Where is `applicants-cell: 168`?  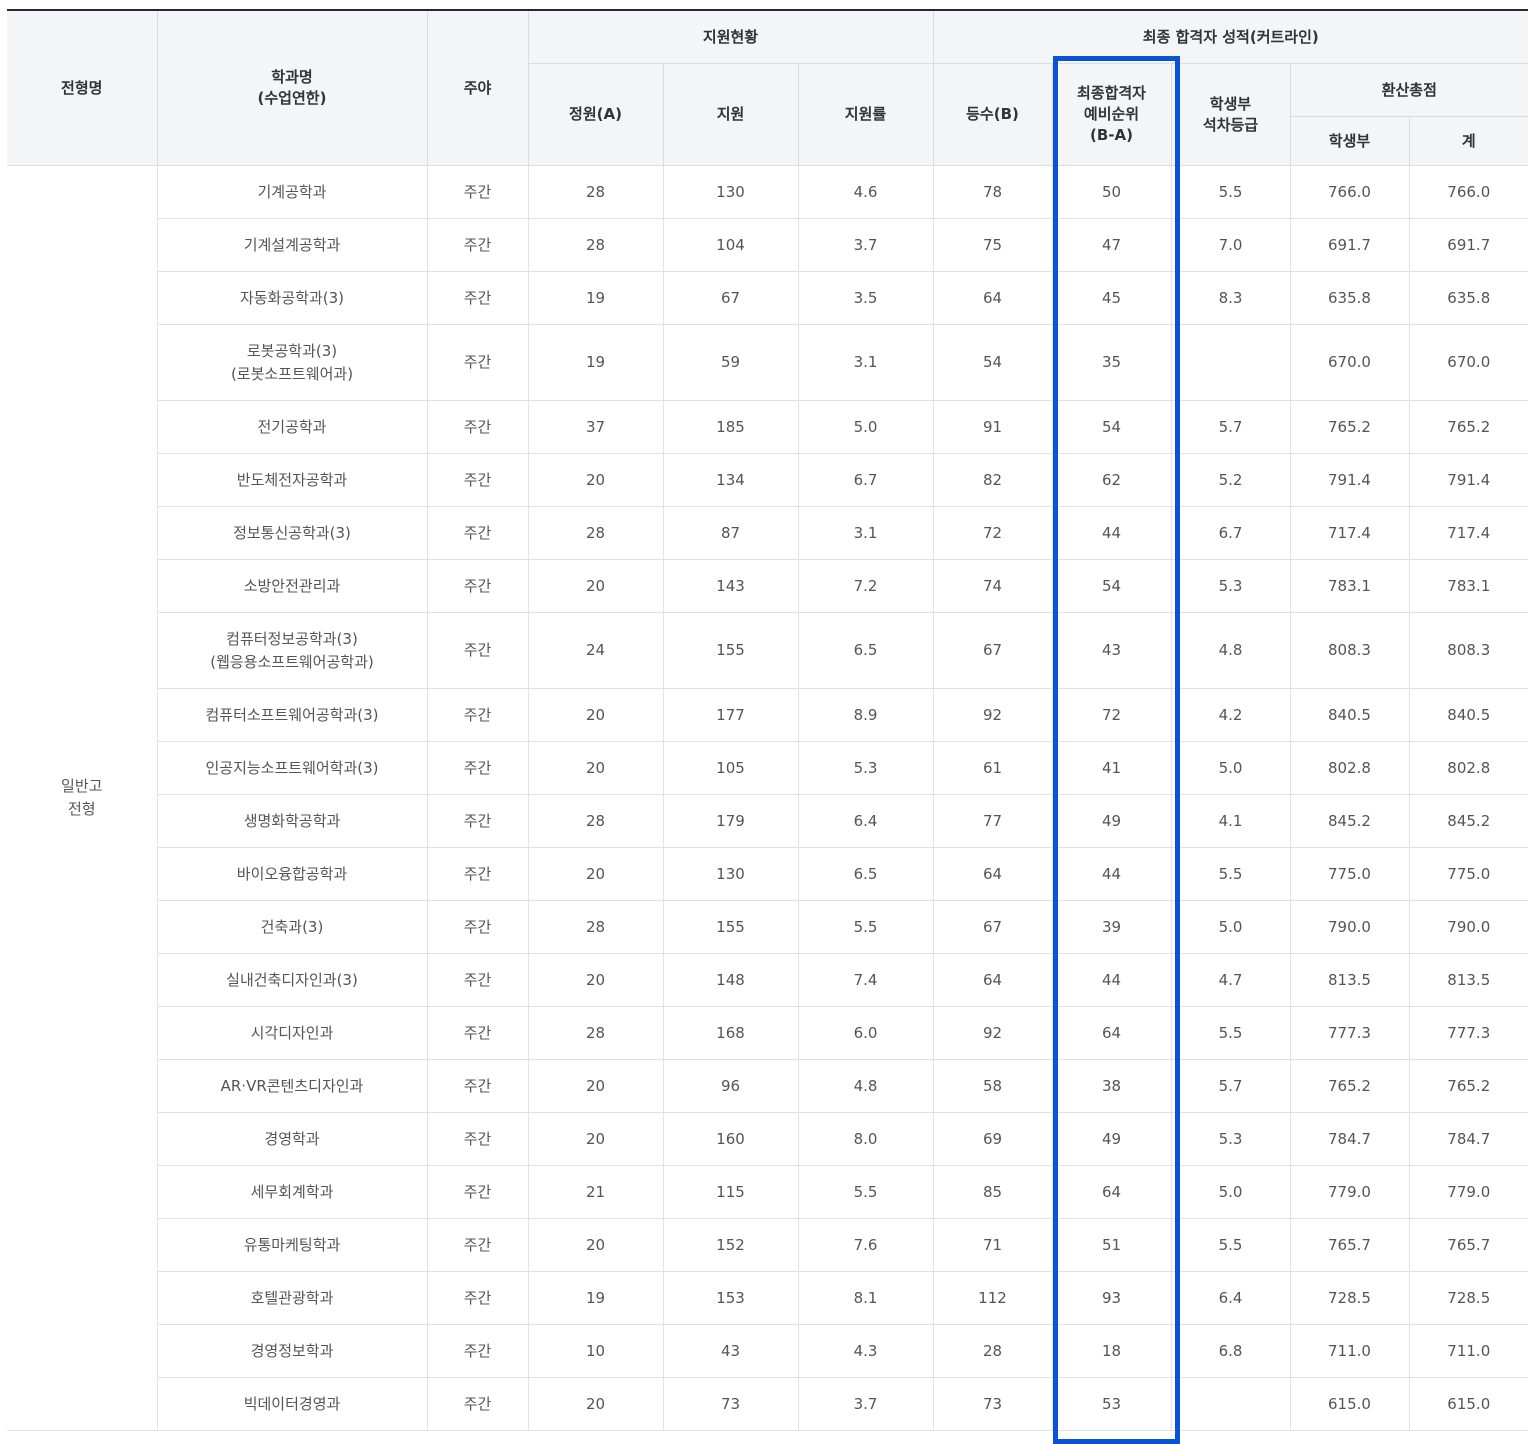
applicants-cell: 168 is located at coordinates (730, 1033).